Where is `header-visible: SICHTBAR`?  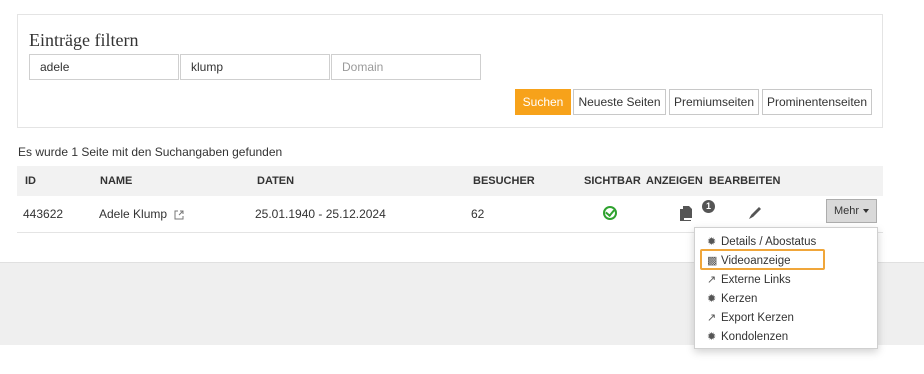
header-visible: SICHTBAR is located at coordinates (612, 181).